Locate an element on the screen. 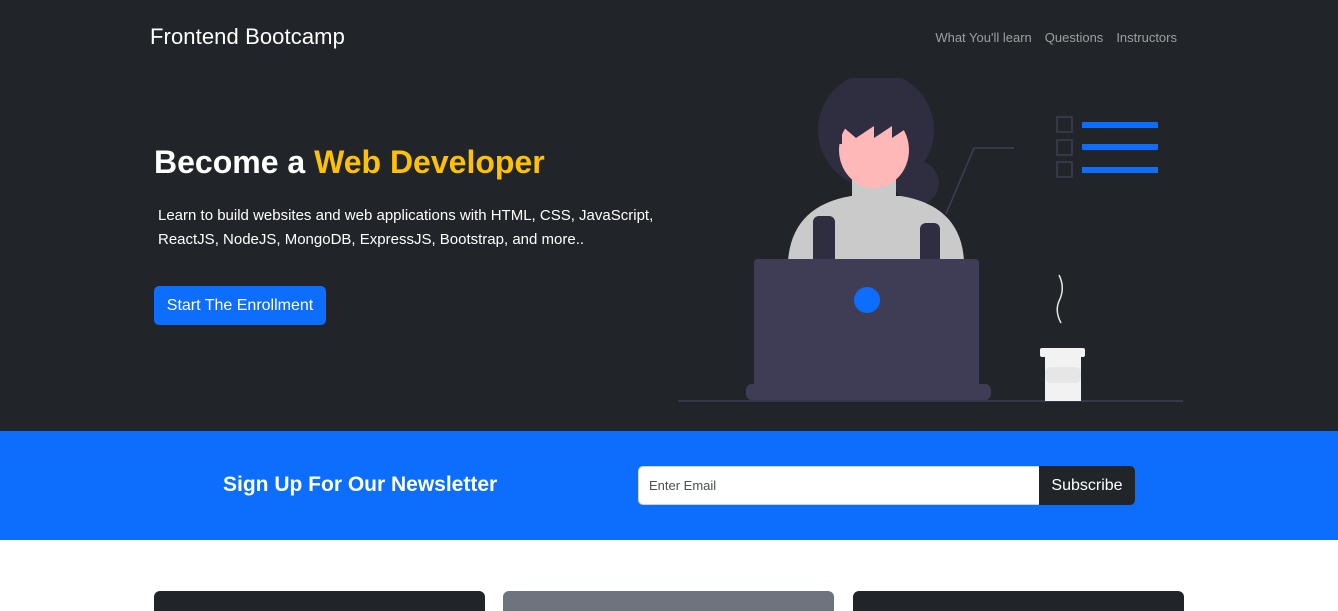 This screenshot has width=1338, height=611. coffee-cup-icon is located at coordinates (1062, 337).